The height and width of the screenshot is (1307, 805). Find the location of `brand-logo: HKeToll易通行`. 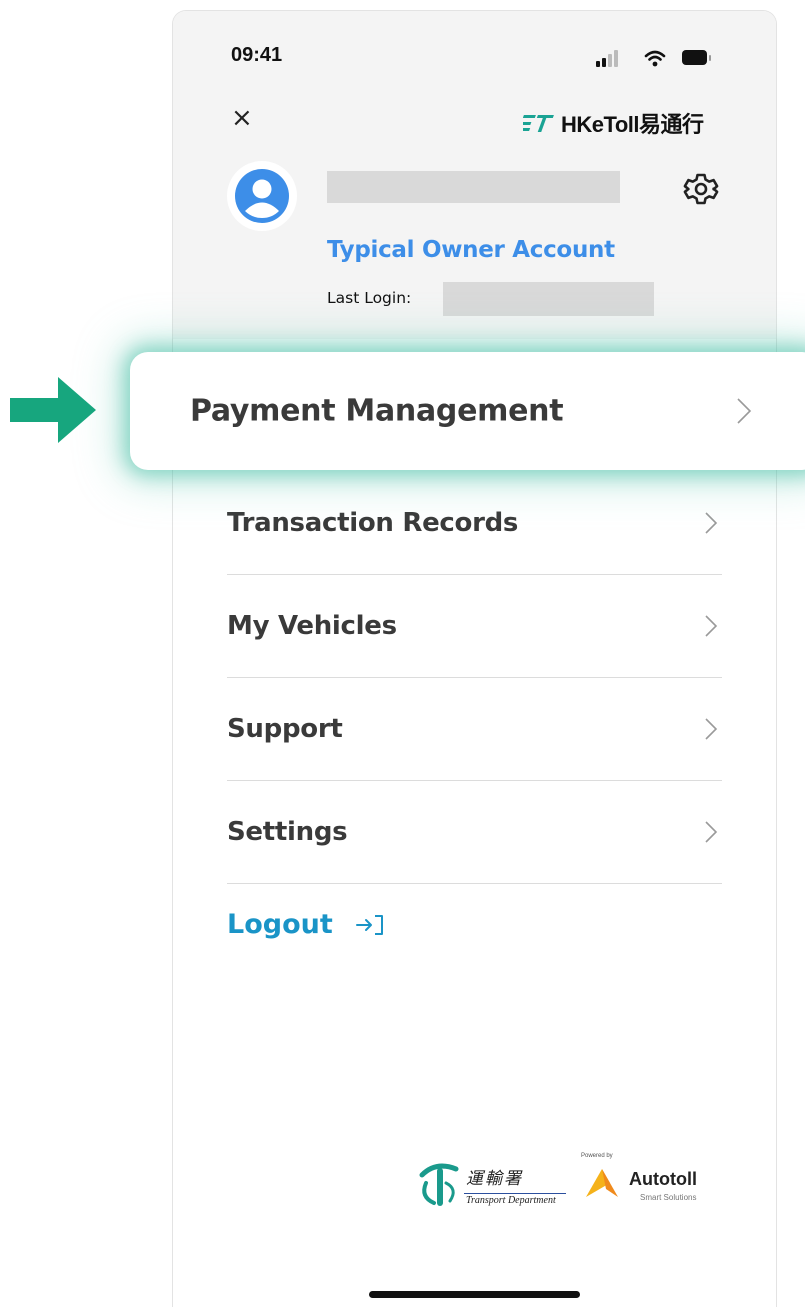

brand-logo: HKeToll易通行 is located at coordinates (613, 123).